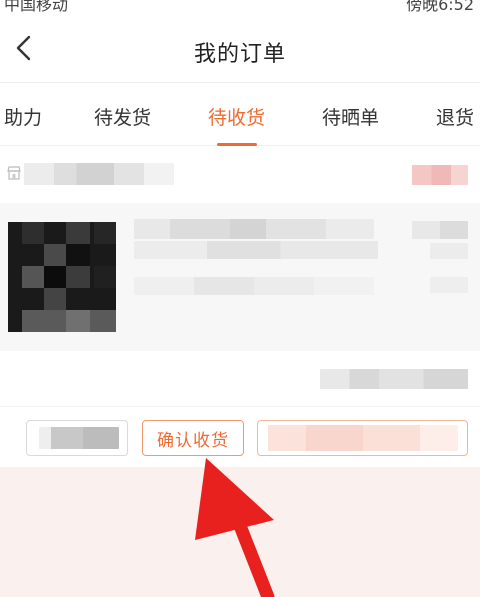 This screenshot has height=597, width=480. What do you see at coordinates (240, 406) in the screenshot?
I see `divider` at bounding box center [240, 406].